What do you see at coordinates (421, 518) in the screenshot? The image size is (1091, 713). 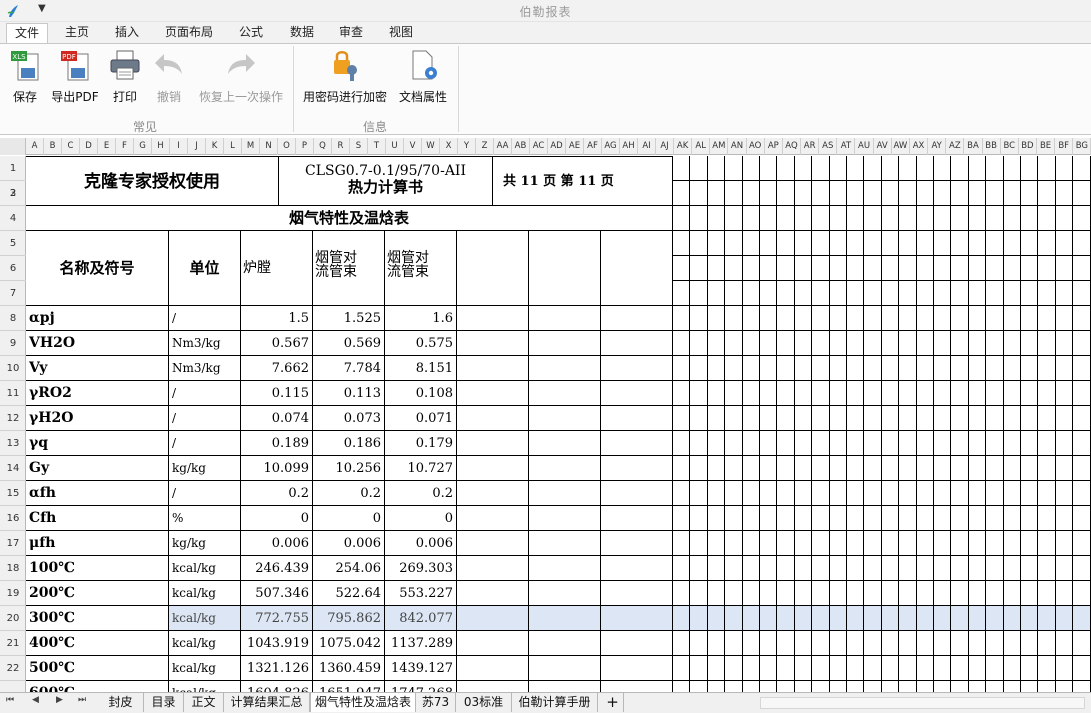 I see `data-tube2-cell: 0` at bounding box center [421, 518].